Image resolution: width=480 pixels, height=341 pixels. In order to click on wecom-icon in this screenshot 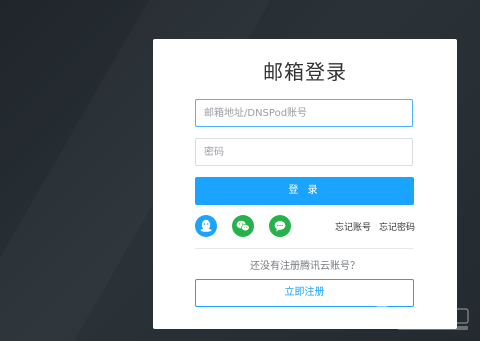, I will do `click(280, 226)`.